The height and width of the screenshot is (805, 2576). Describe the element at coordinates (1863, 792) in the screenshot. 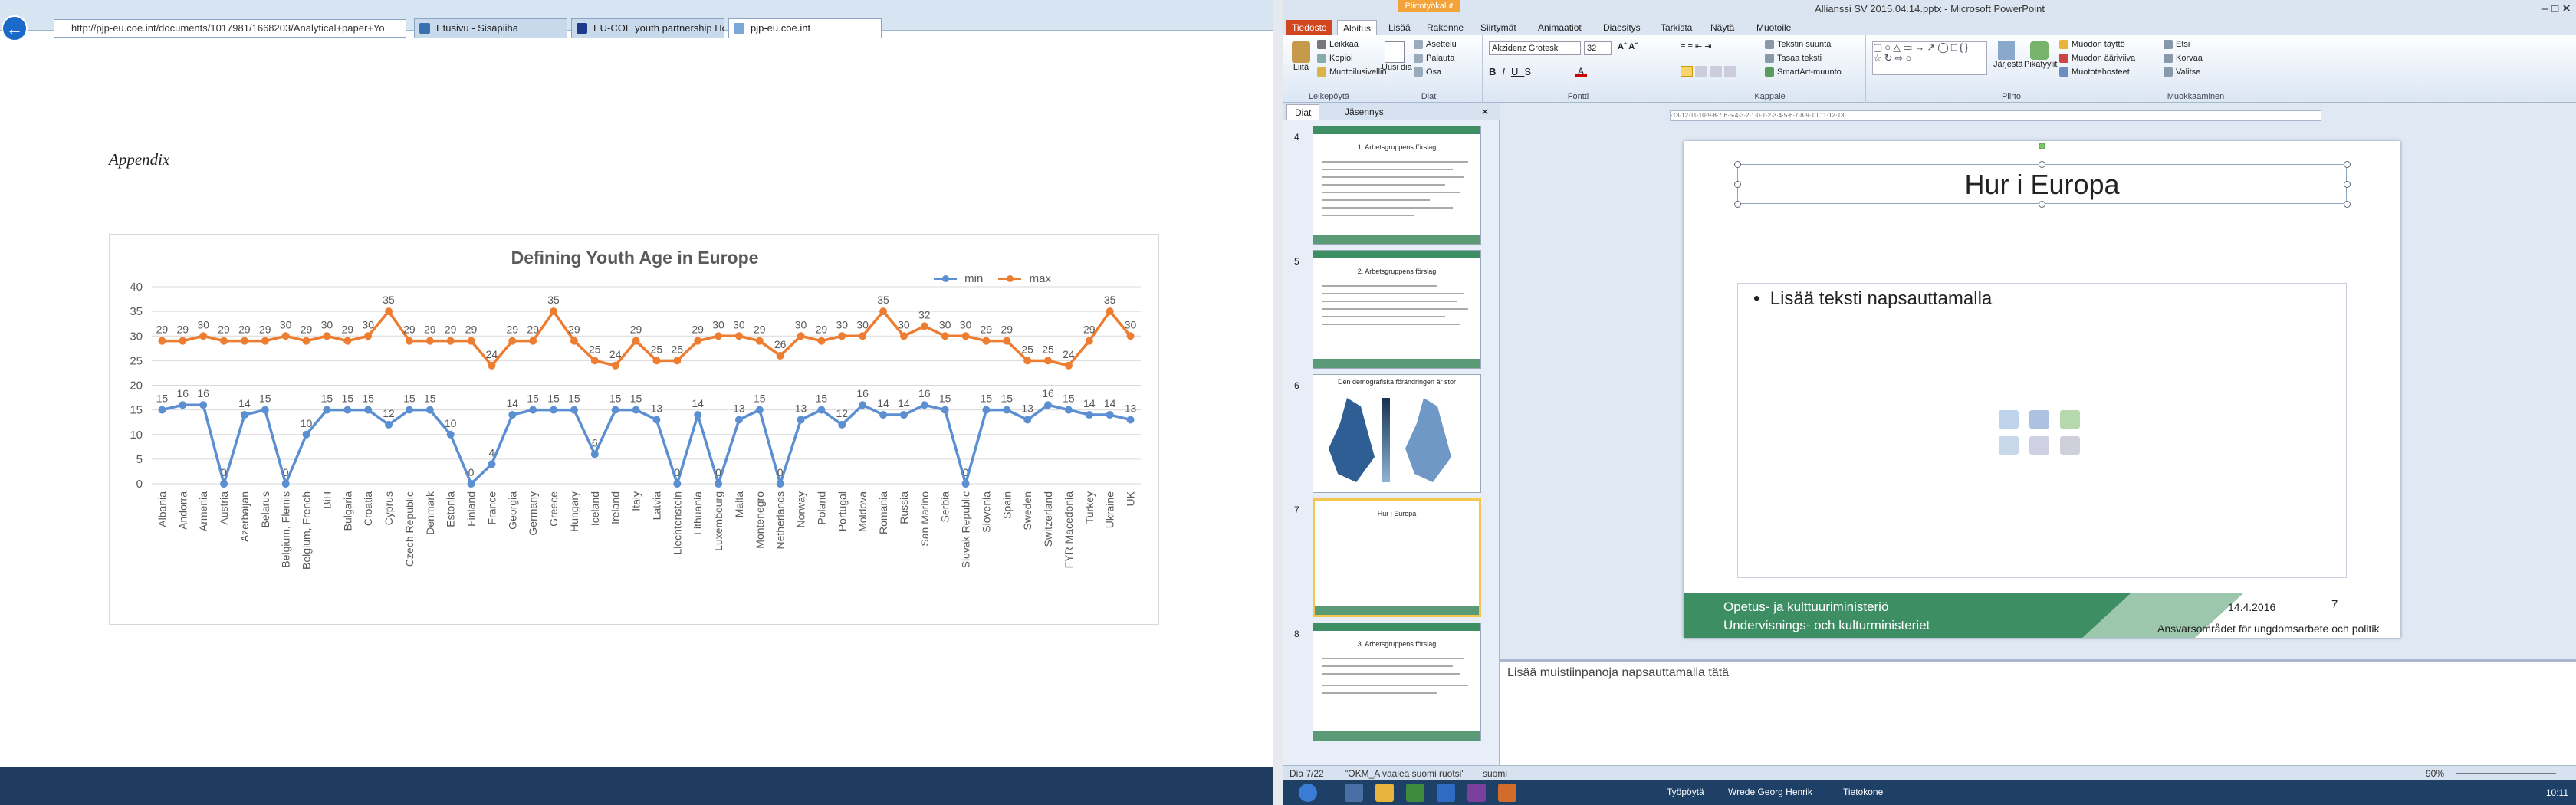

I see `taskbar-computer: Tietokone` at that location.